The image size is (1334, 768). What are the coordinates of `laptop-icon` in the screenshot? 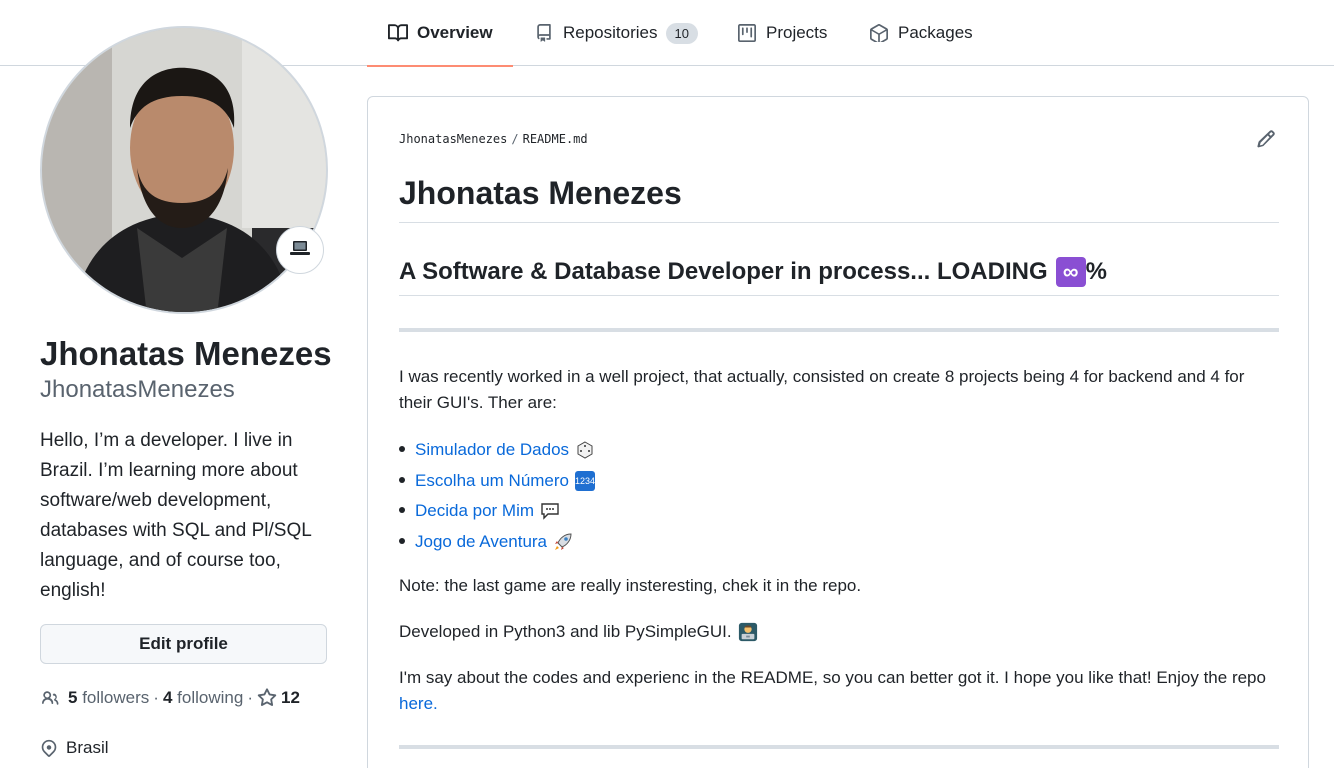 It's located at (300, 250).